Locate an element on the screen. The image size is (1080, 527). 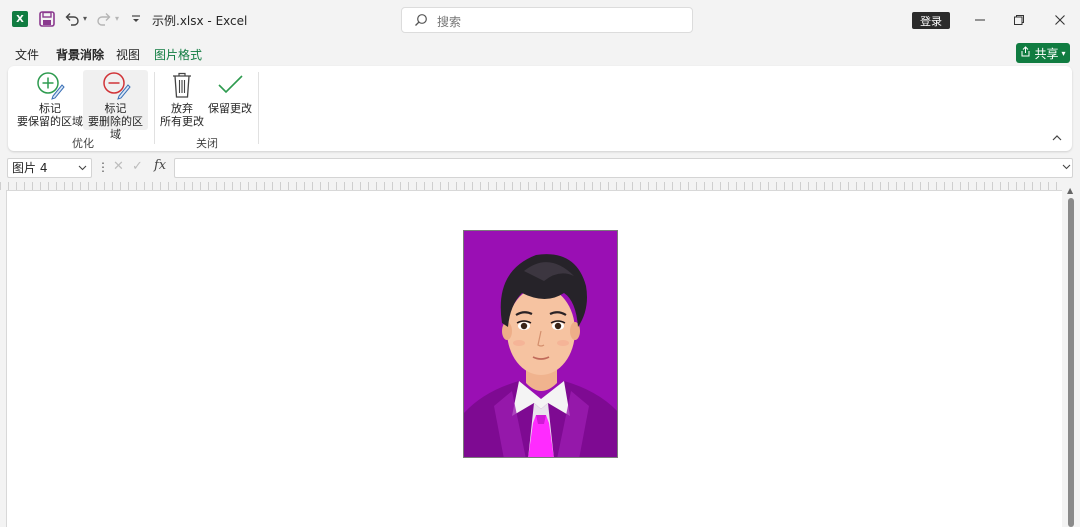
scrollbar-thumb is located at coordinates (1071, 362).